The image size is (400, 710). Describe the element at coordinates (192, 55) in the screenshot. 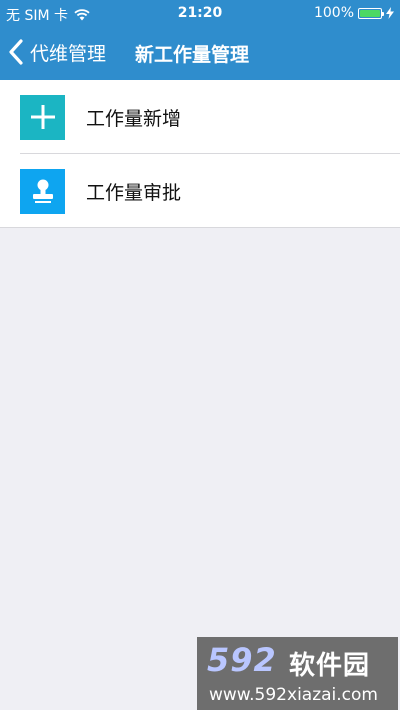

I see `page-title: 新工作量管理` at that location.